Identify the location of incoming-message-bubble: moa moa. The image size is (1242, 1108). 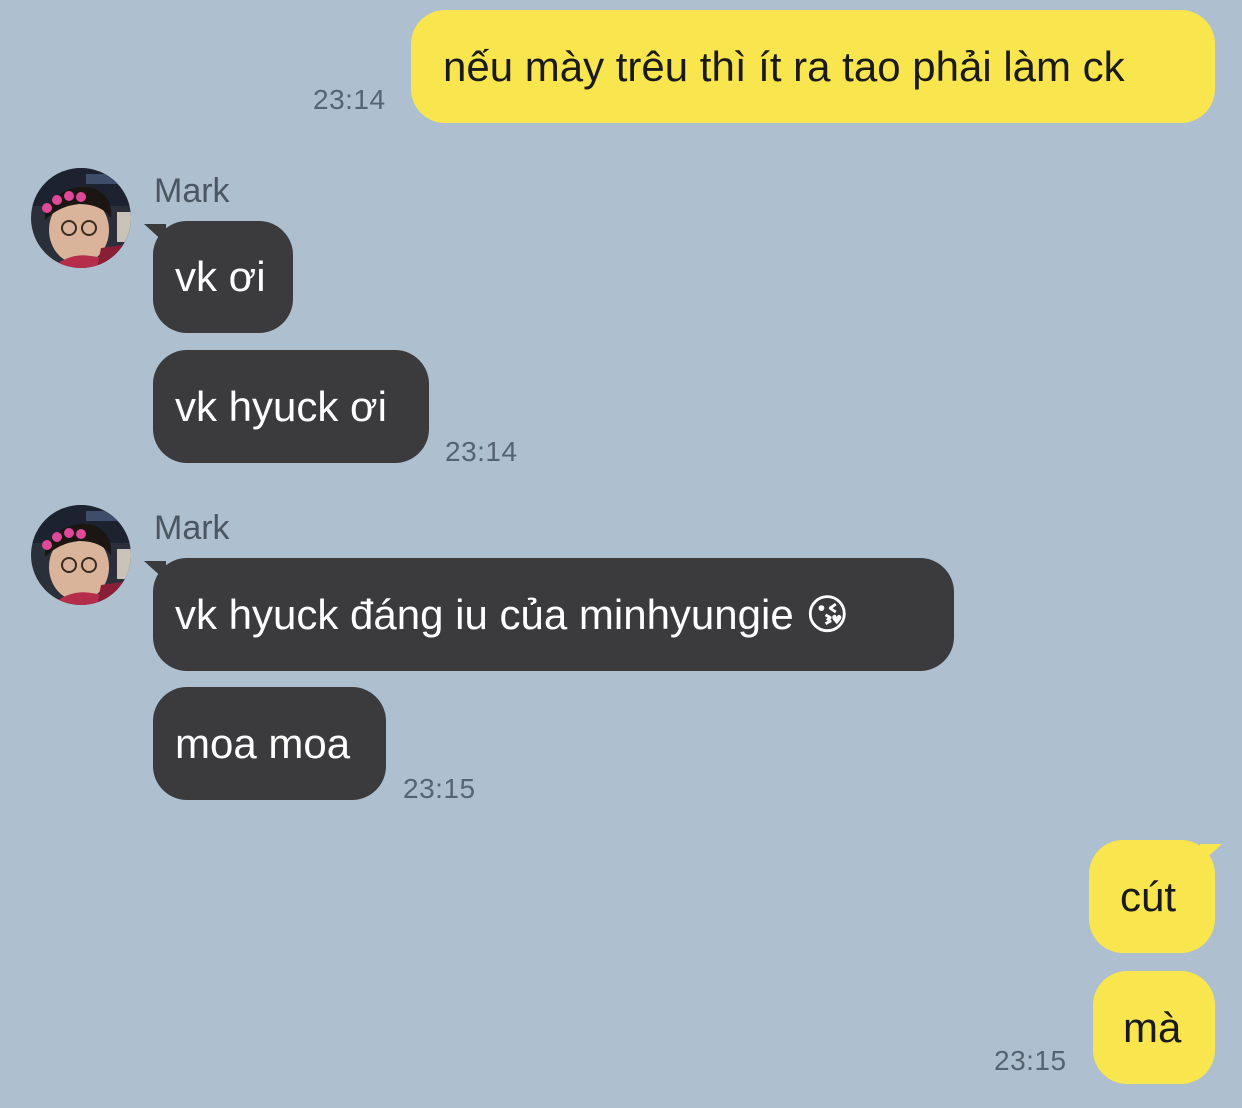
(269, 743).